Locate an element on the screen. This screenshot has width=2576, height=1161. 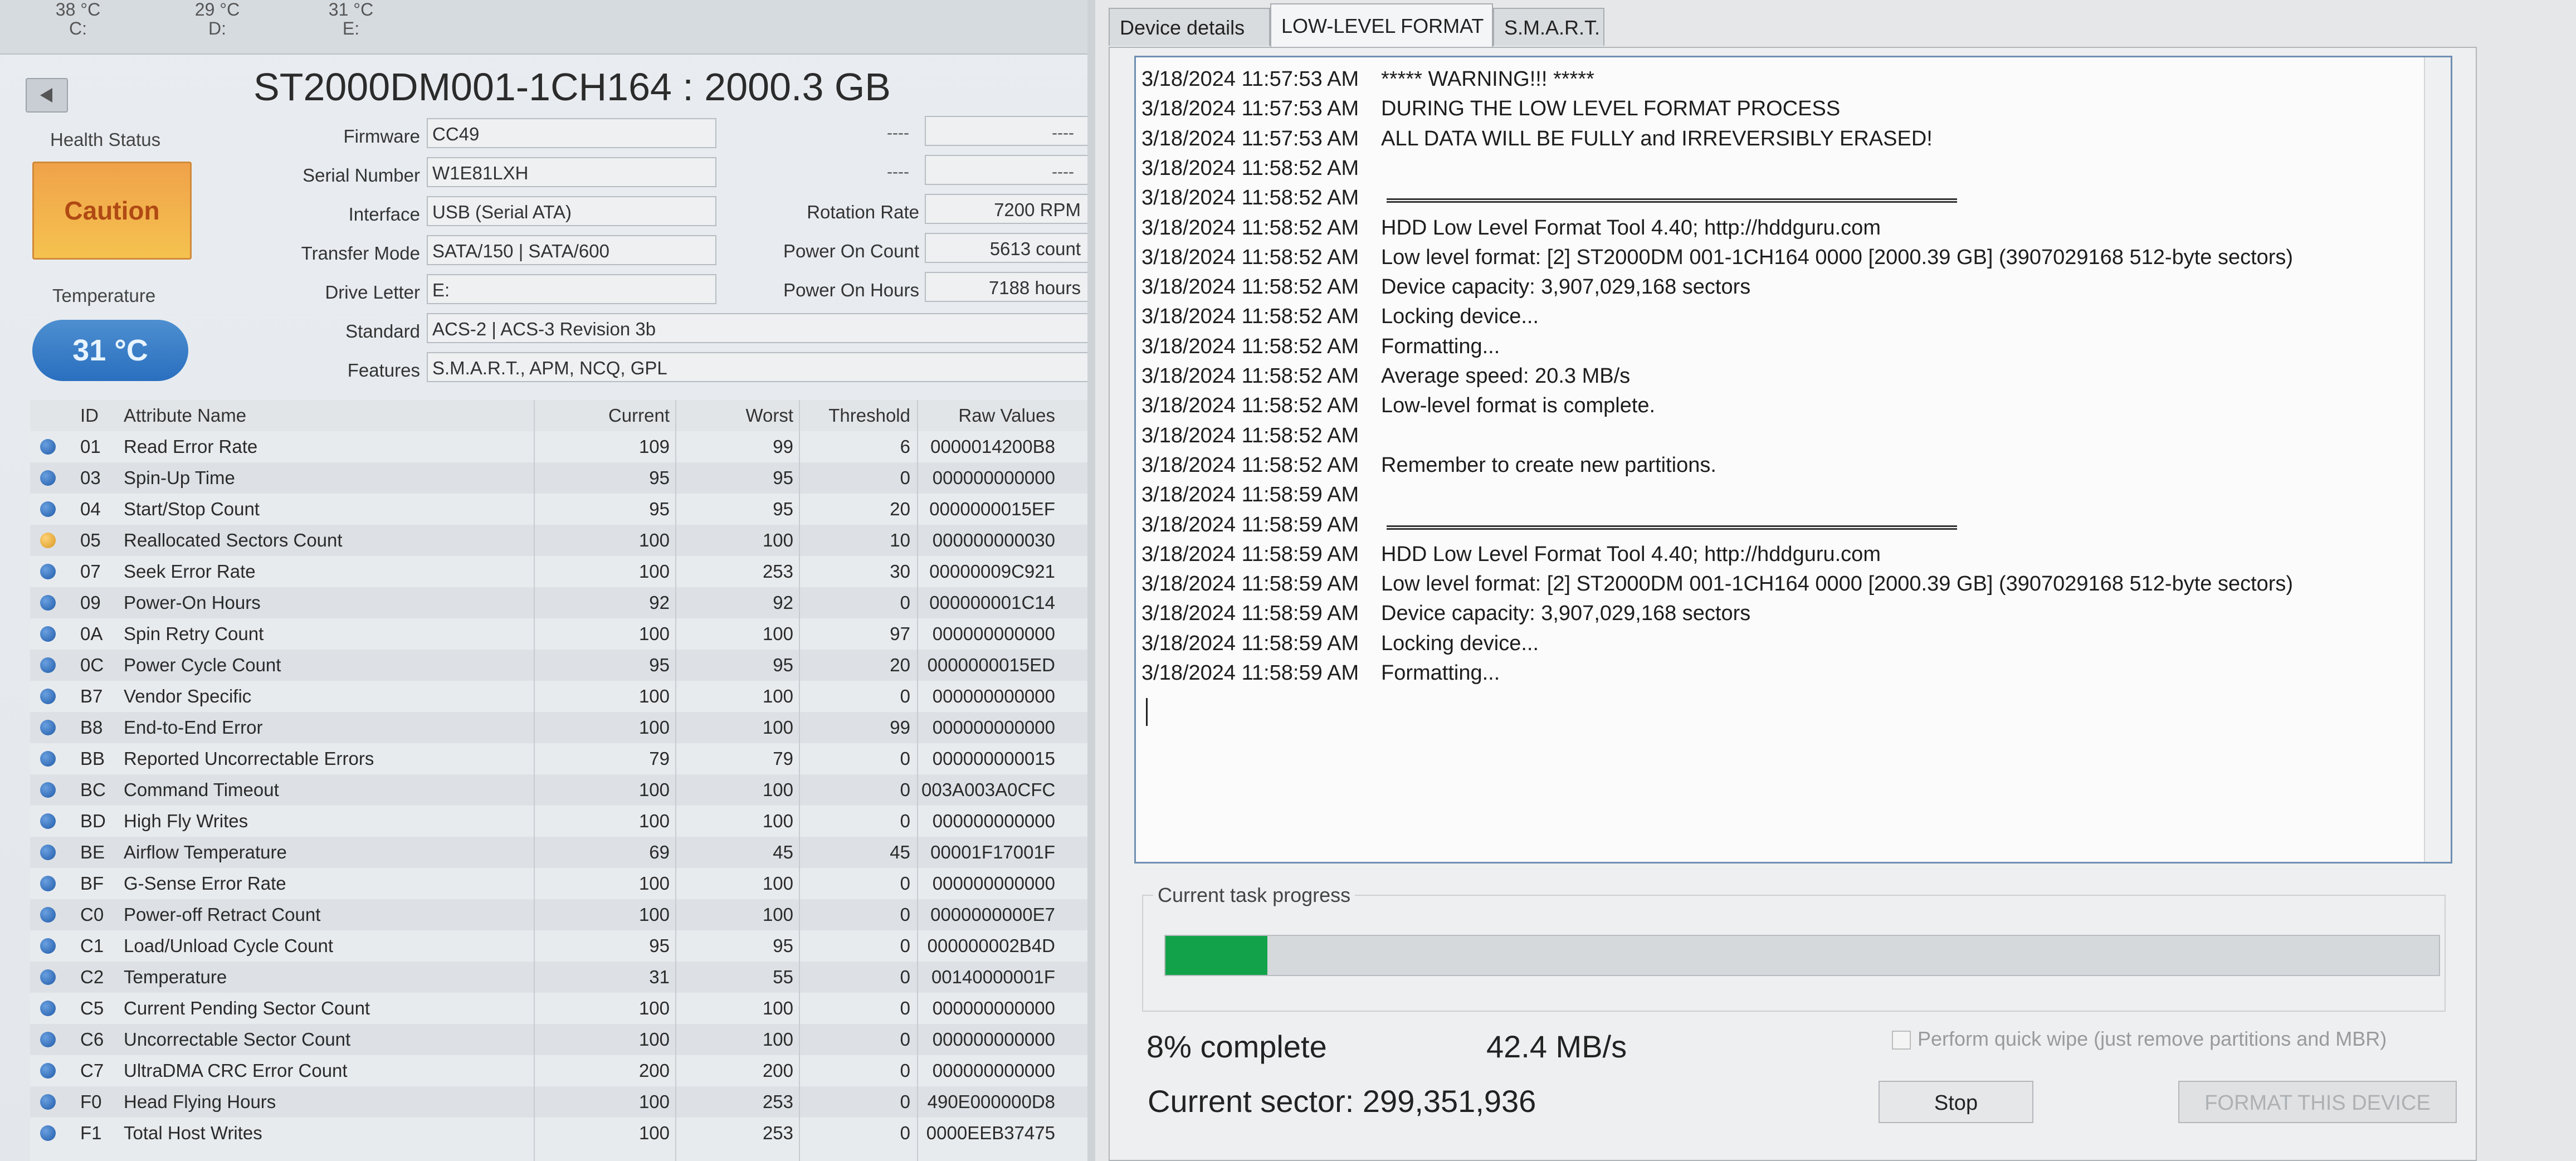
log-message: Device capacity: 3,907,029,168 sectors is located at coordinates (1566, 287).